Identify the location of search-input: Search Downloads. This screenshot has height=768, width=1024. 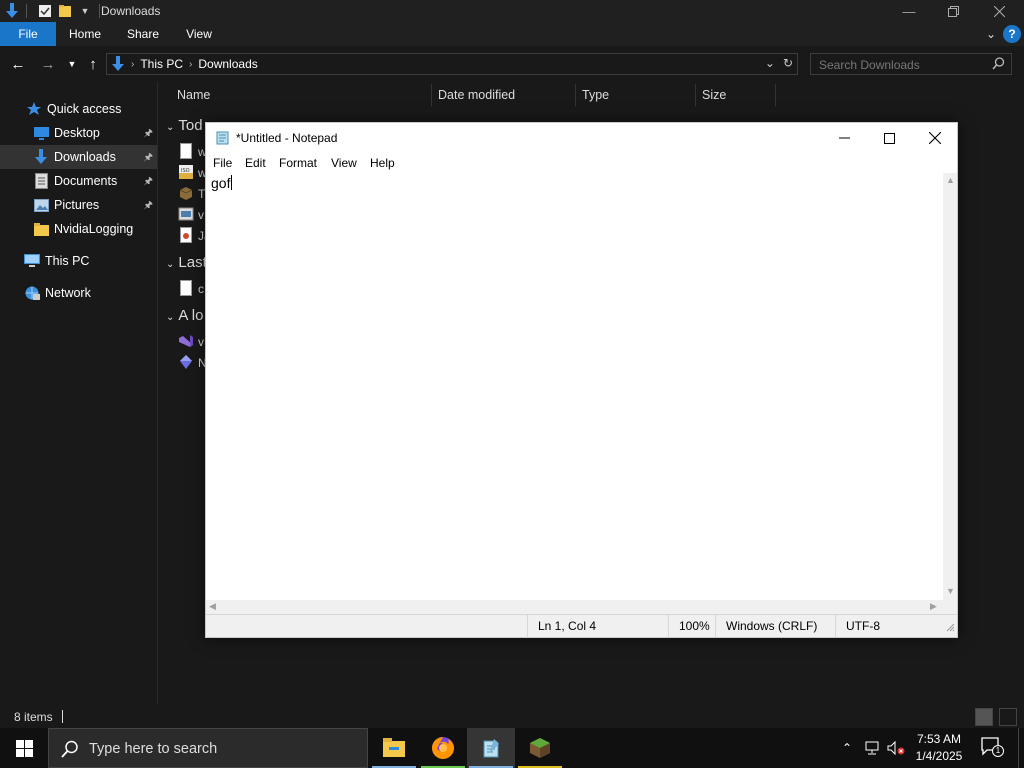
(911, 64).